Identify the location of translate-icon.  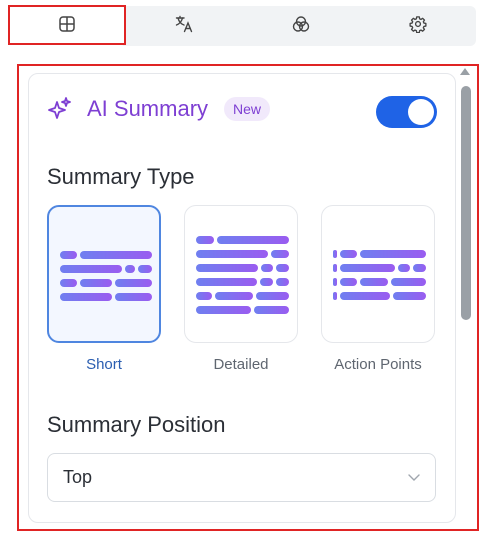
(184, 26).